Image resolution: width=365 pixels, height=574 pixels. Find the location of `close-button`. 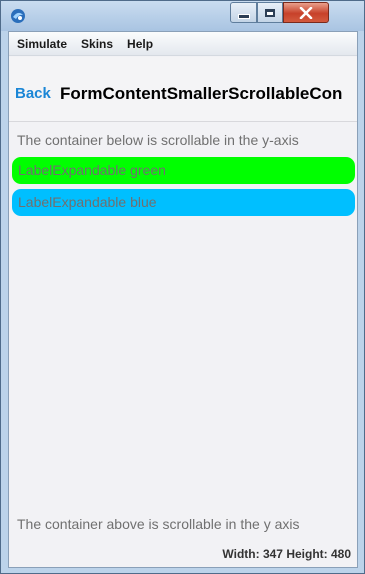

close-button is located at coordinates (306, 12).